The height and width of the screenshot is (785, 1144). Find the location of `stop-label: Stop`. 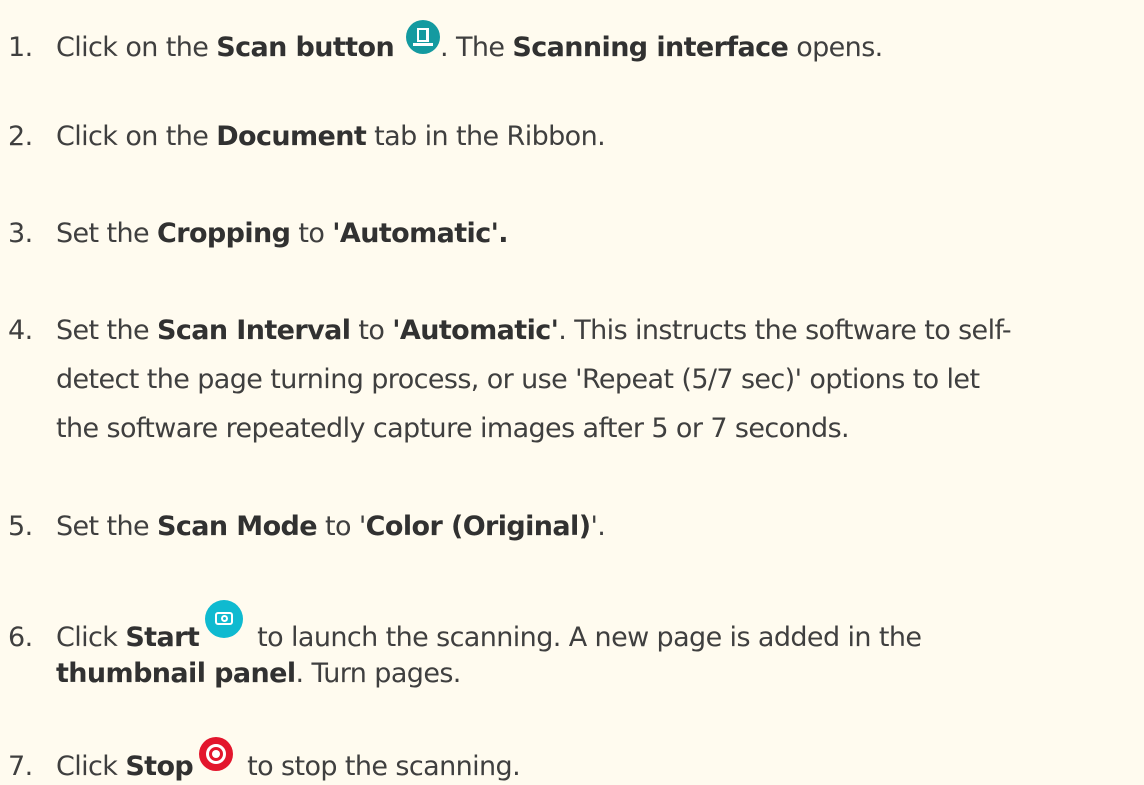

stop-label: Stop is located at coordinates (159, 766).